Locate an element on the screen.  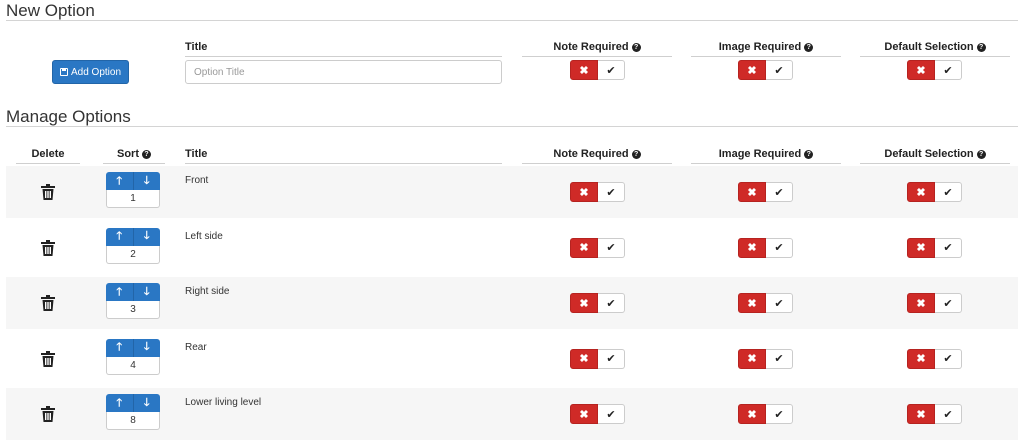
delete-header: Delete is located at coordinates (48, 156).